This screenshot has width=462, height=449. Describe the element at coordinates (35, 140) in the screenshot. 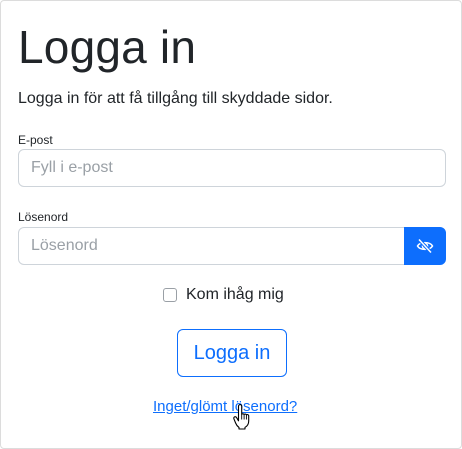

I see `email-label: E-post` at that location.